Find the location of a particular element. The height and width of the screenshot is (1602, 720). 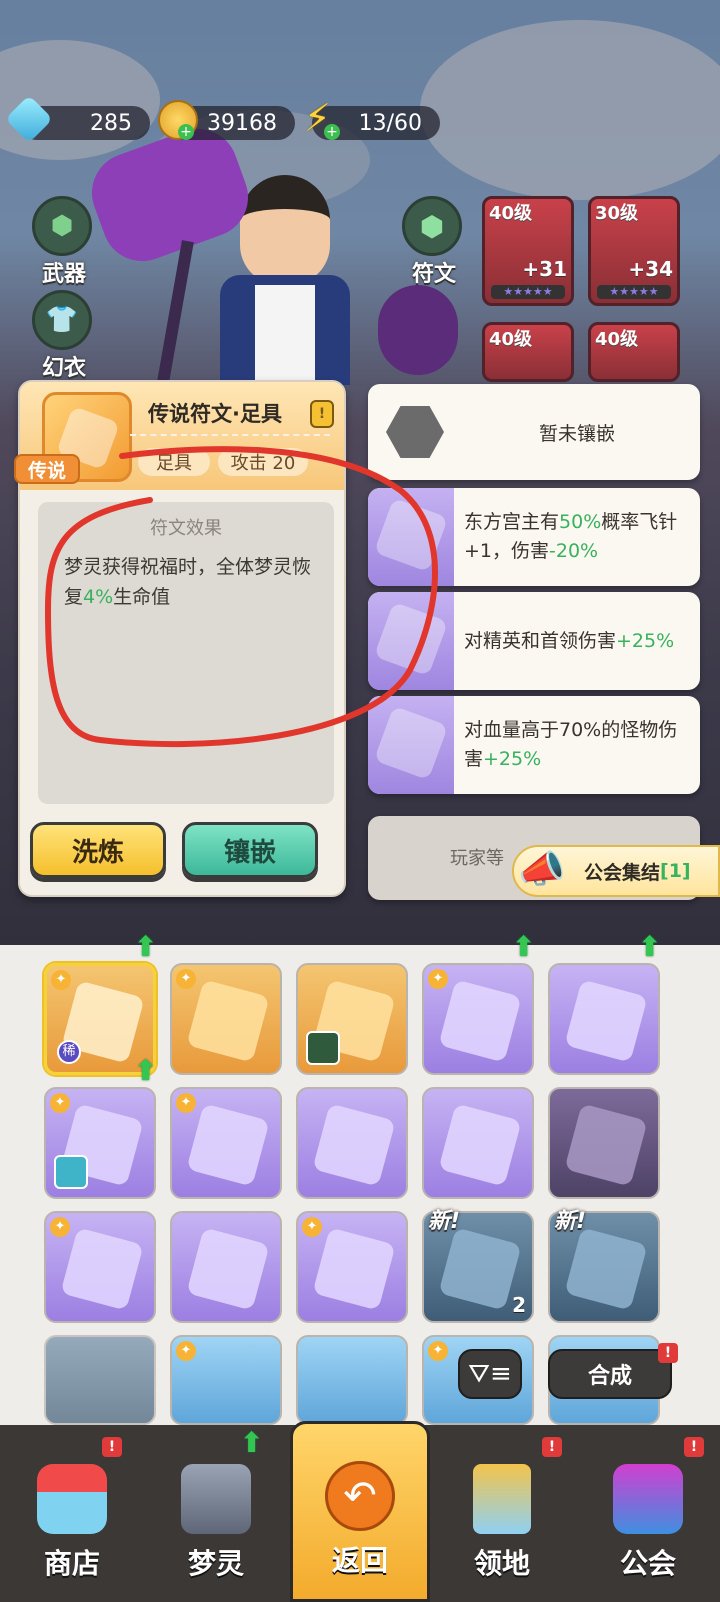

synthesize-button: 合成 is located at coordinates (610, 1374).